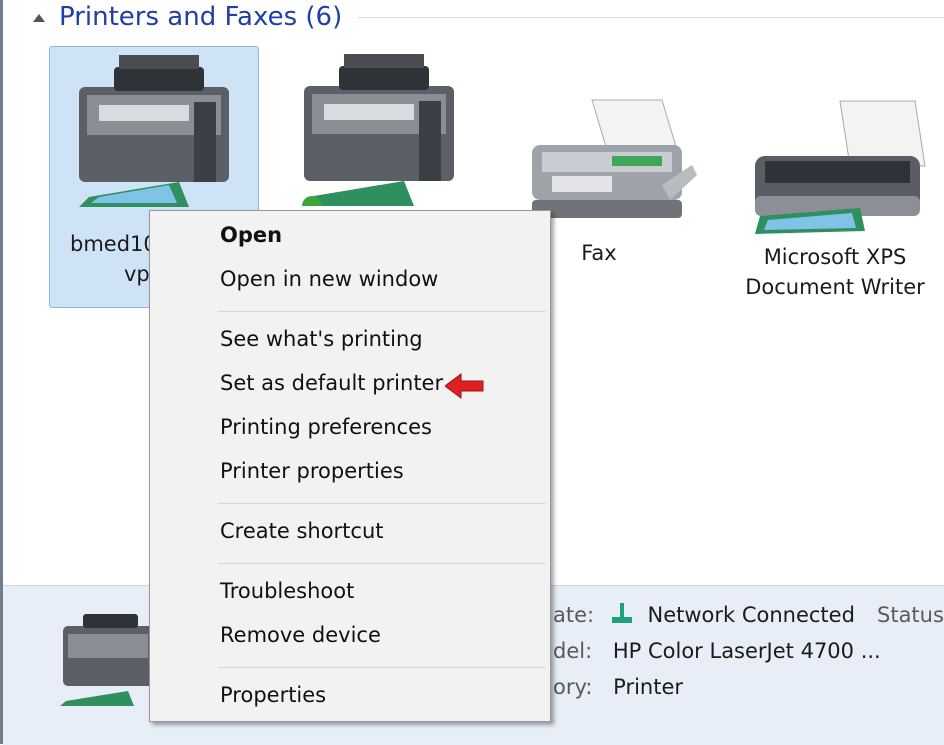 The height and width of the screenshot is (745, 944). I want to click on xps-printer-icon, so click(840, 167).